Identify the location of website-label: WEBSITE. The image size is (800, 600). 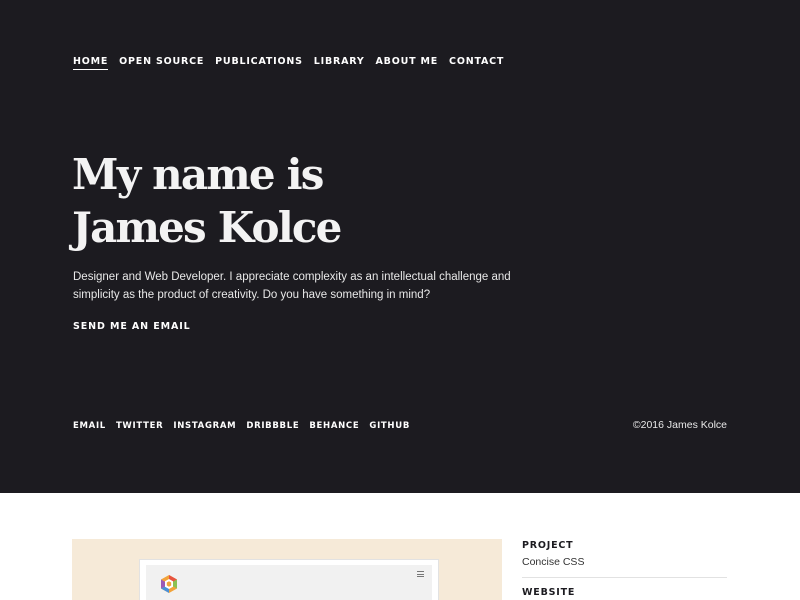
(549, 592).